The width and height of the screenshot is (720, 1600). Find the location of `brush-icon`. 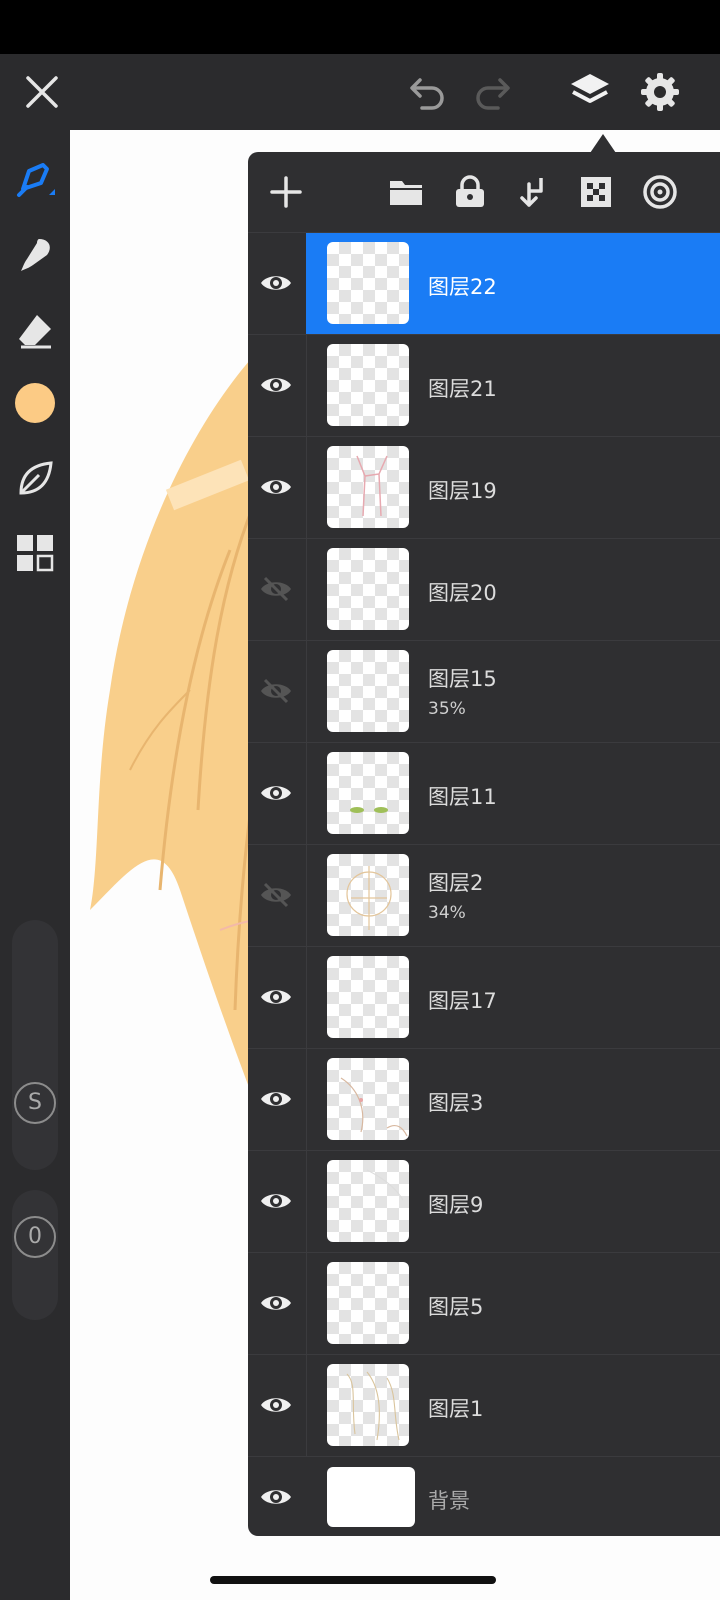

brush-icon is located at coordinates (36, 180).